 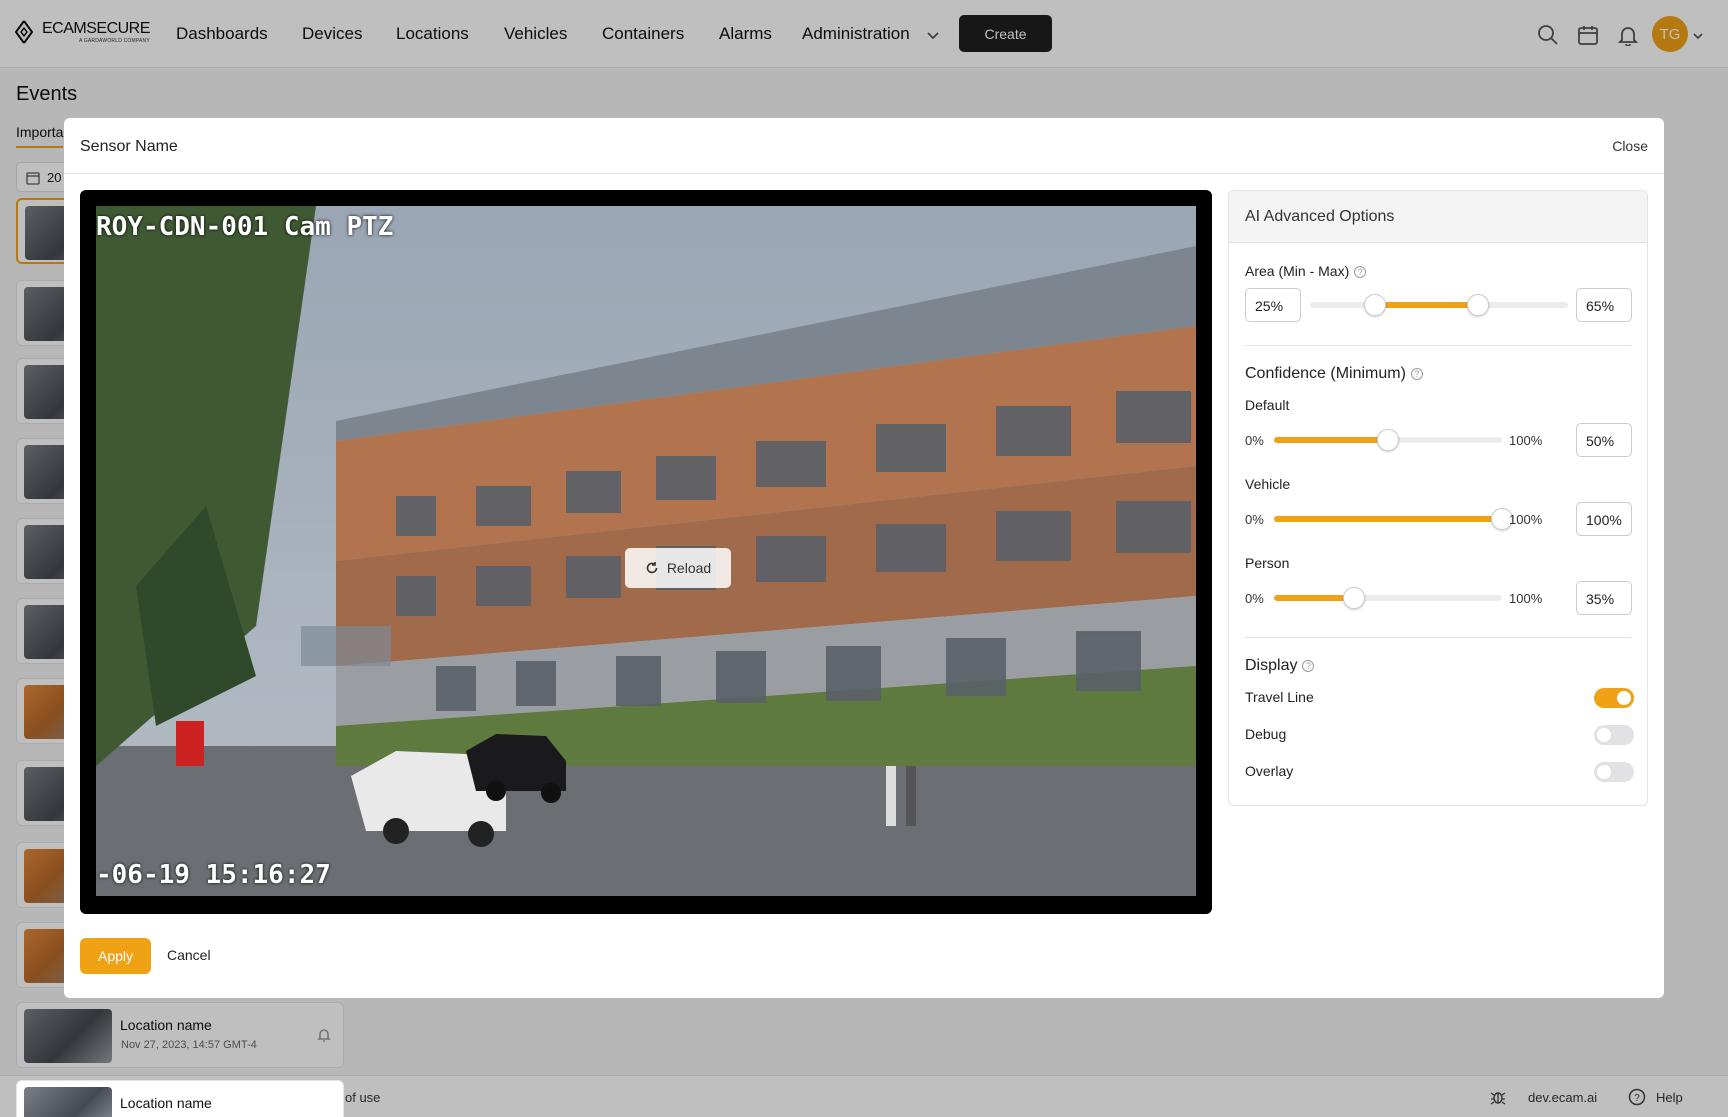 I want to click on list-item: Location name, so click(x=180, y=1098).